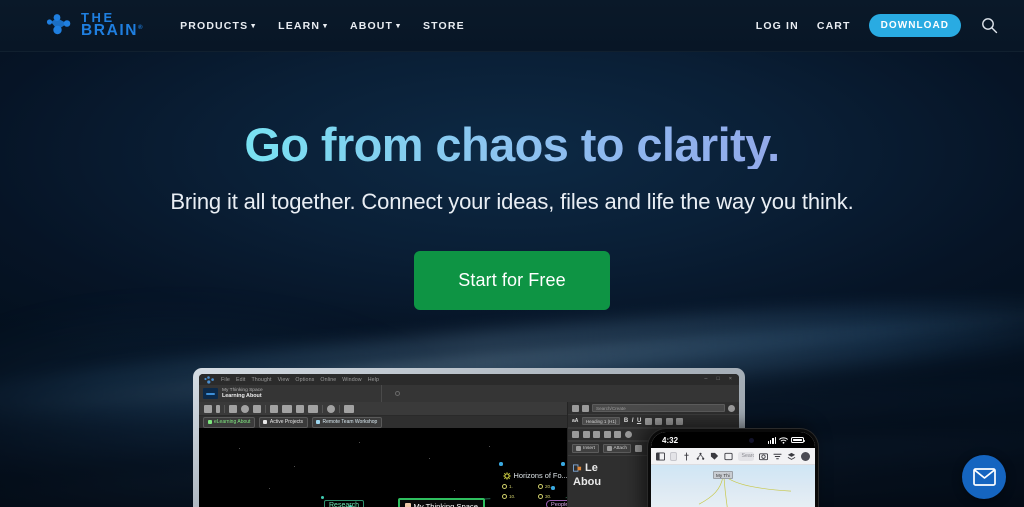 The width and height of the screenshot is (1024, 507). Describe the element at coordinates (638, 448) in the screenshot. I see `link-icon` at that location.